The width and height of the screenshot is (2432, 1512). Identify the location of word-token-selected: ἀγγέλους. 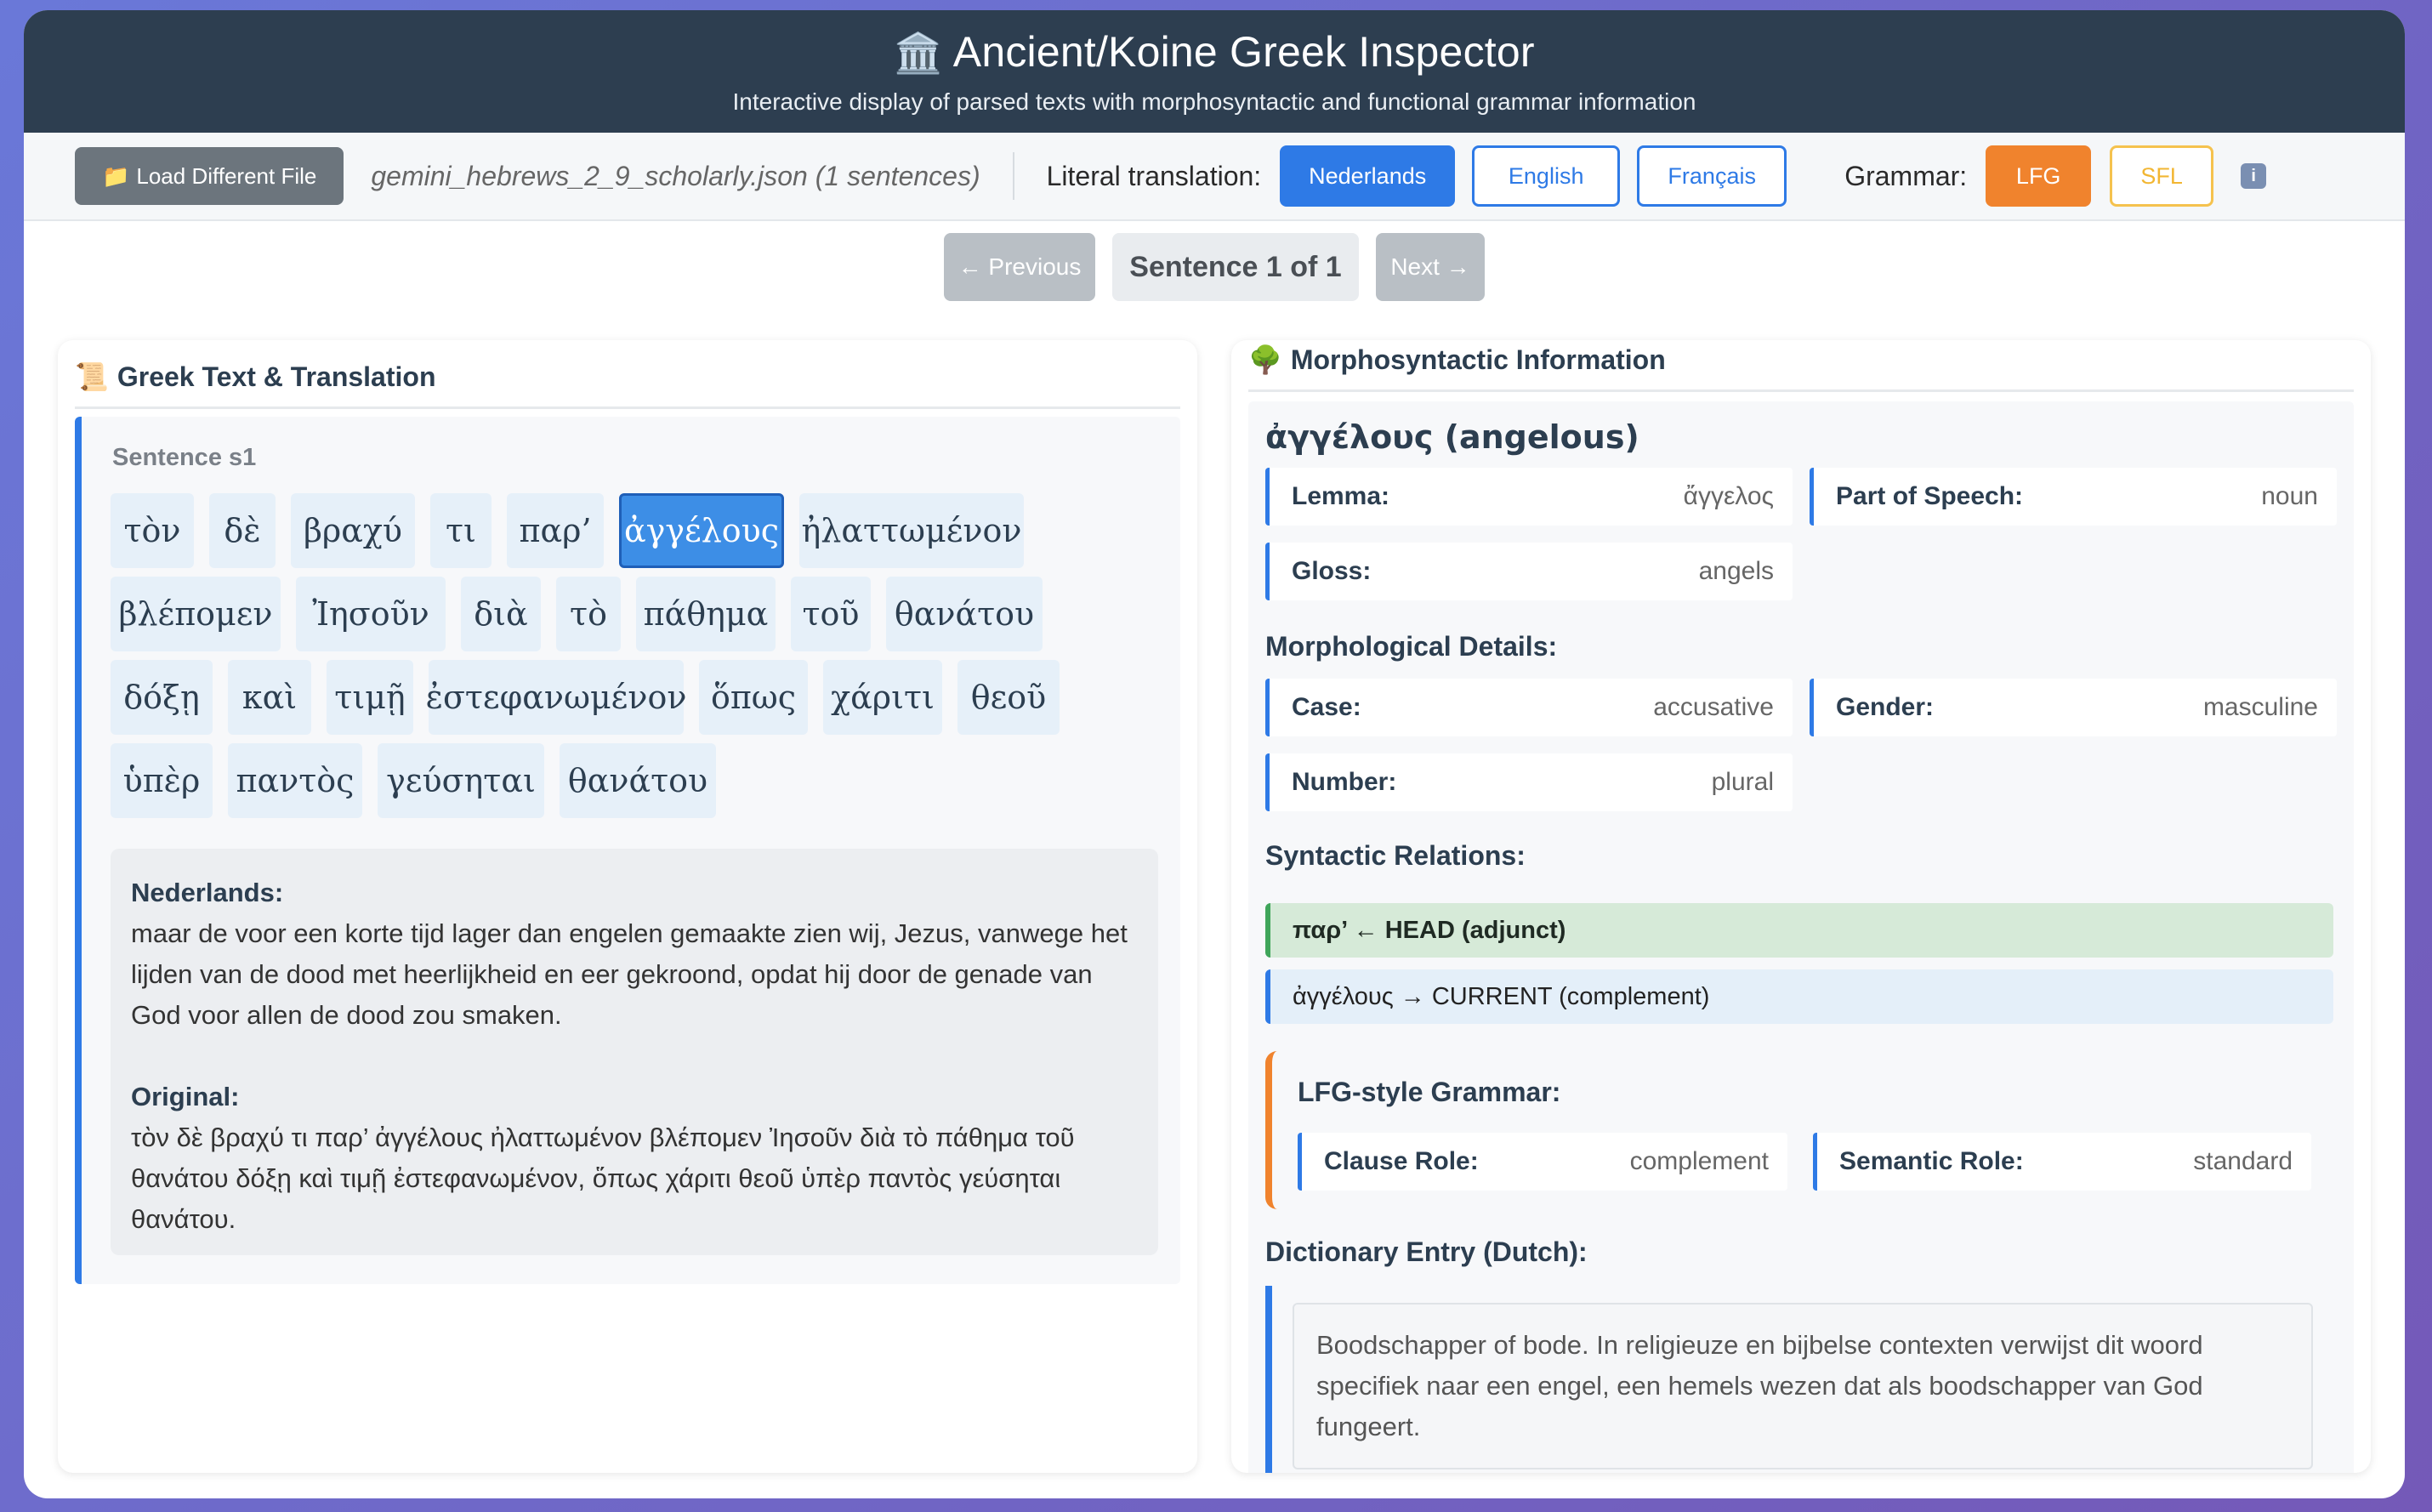
(701, 530).